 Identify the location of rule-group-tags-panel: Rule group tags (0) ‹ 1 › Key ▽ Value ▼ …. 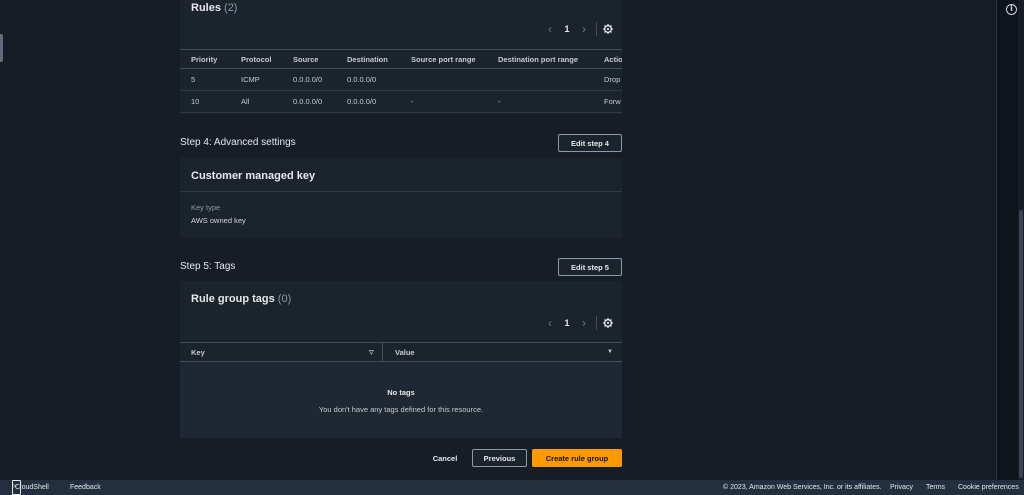
(401, 359).